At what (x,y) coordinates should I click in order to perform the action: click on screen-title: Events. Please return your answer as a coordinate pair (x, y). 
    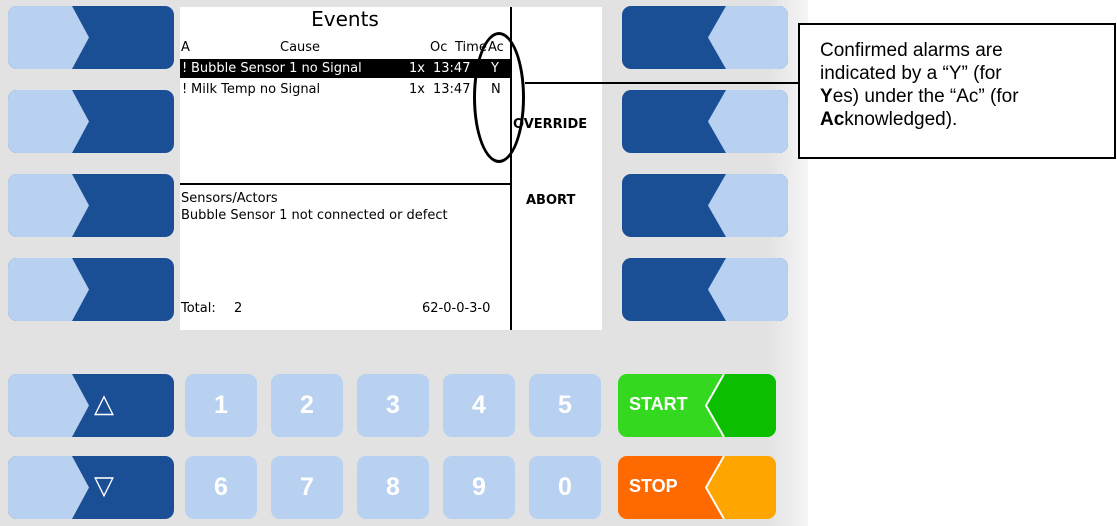
    Looking at the image, I should click on (345, 19).